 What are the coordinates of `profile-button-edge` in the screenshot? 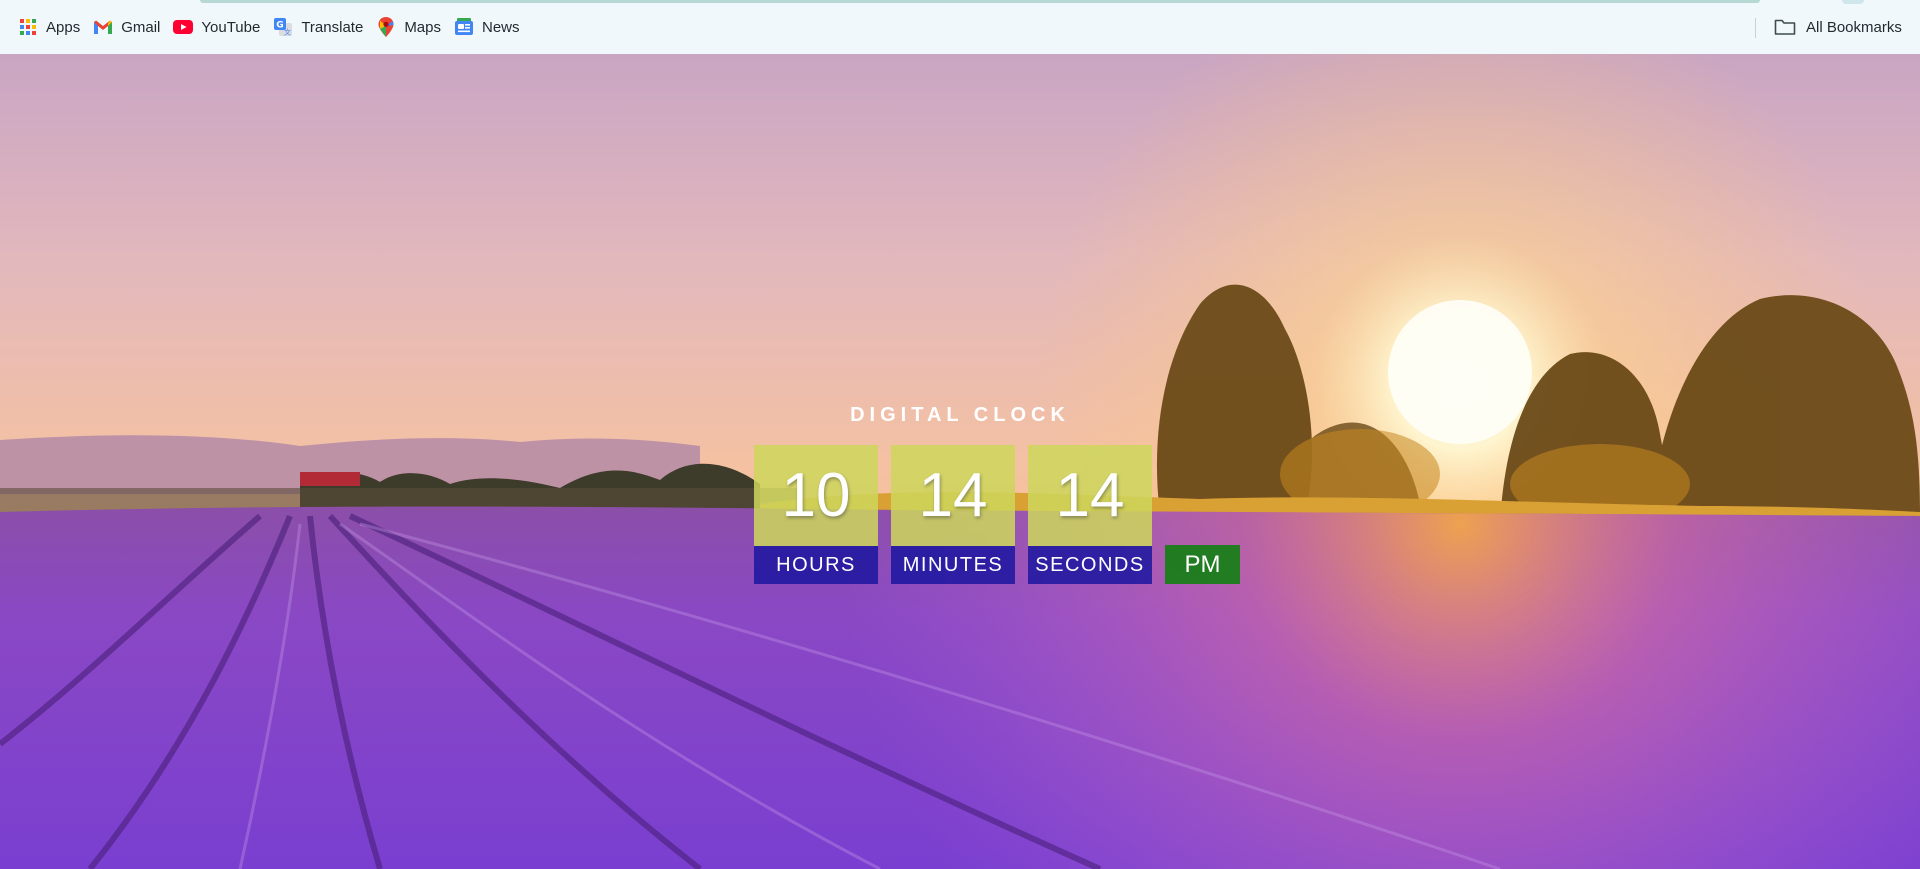 It's located at (1853, 2).